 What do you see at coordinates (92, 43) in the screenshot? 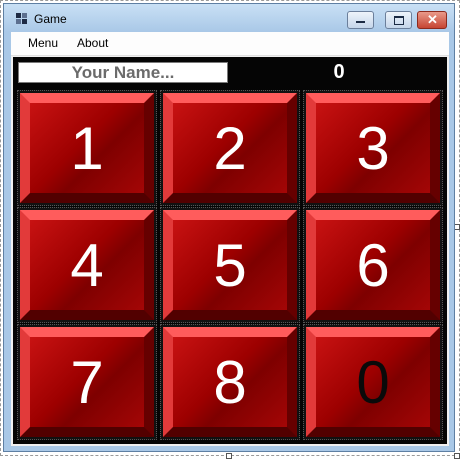
I see `menu-item-about: About` at bounding box center [92, 43].